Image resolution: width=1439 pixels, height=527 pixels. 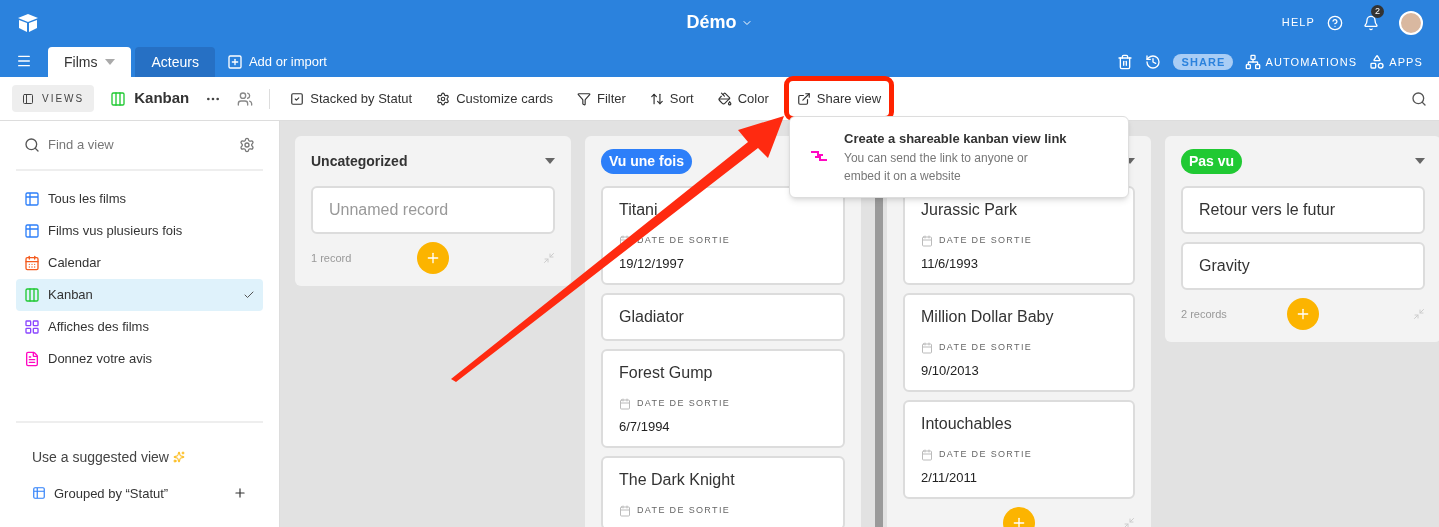 What do you see at coordinates (652, 263) in the screenshot?
I see `field-value: 19/12/1997` at bounding box center [652, 263].